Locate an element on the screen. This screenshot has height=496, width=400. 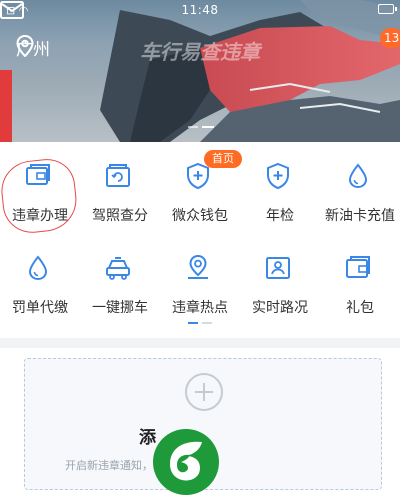
service-move-car: 一键挪车 is located at coordinates (120, 275).